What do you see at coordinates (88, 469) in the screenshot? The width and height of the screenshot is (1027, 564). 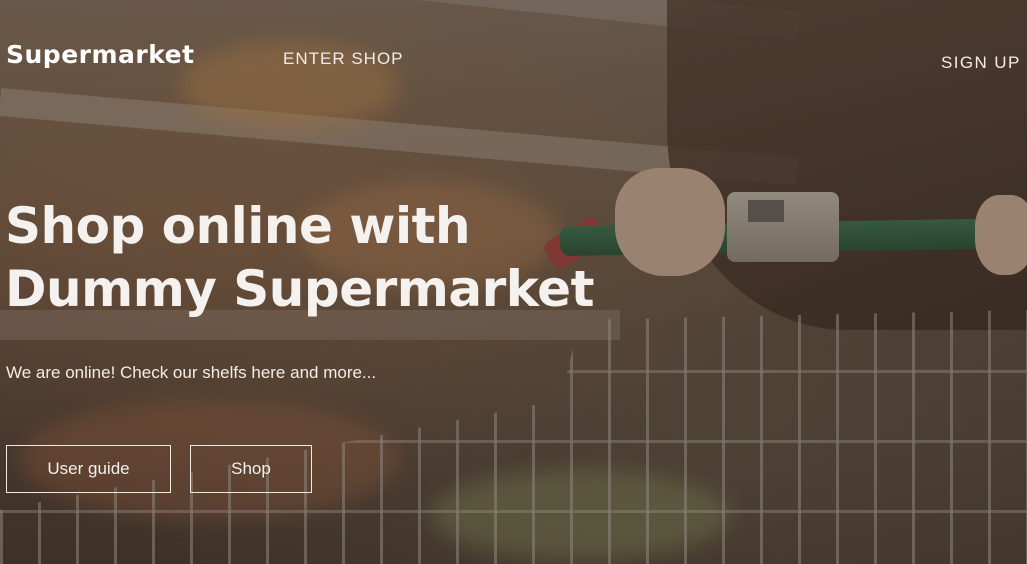 I see `user-guide-button: User guide` at bounding box center [88, 469].